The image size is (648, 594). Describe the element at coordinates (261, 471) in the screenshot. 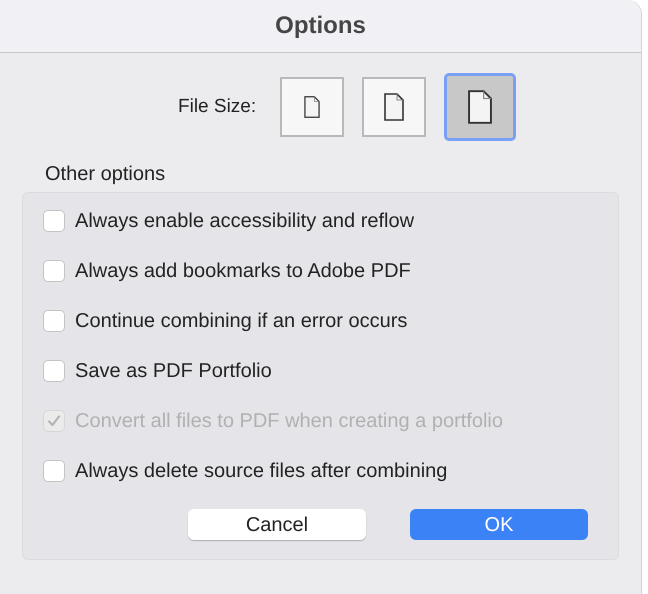

I see `checkbox-label: Always delete source files after combining` at that location.